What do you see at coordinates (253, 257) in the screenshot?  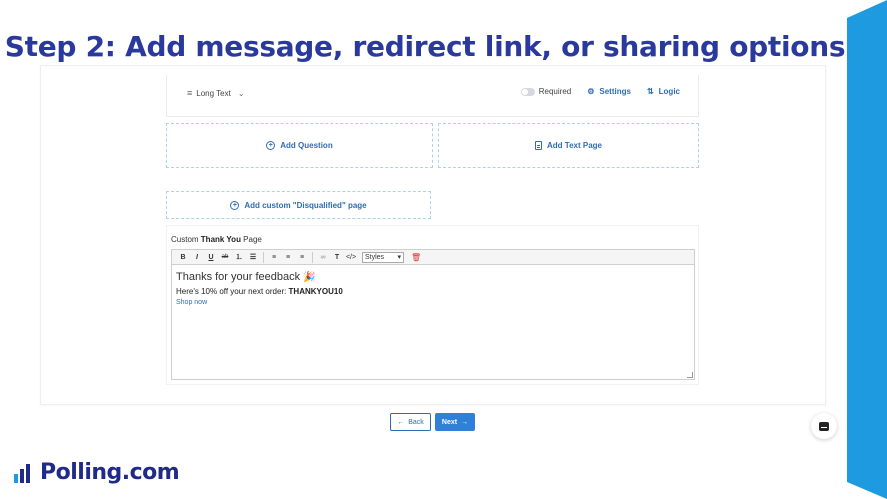 I see `bulleted-list-icon: ☰` at bounding box center [253, 257].